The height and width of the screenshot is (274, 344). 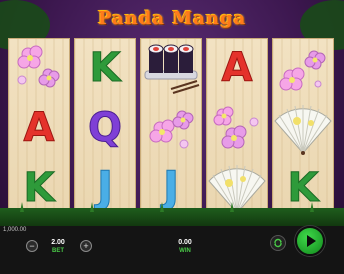 What do you see at coordinates (15, 230) in the screenshot?
I see `balance-display: 1,000.00` at bounding box center [15, 230].